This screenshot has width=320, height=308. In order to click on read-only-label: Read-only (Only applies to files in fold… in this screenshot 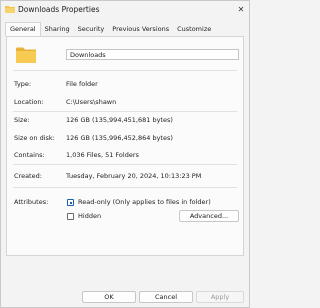, I will do `click(144, 202)`.